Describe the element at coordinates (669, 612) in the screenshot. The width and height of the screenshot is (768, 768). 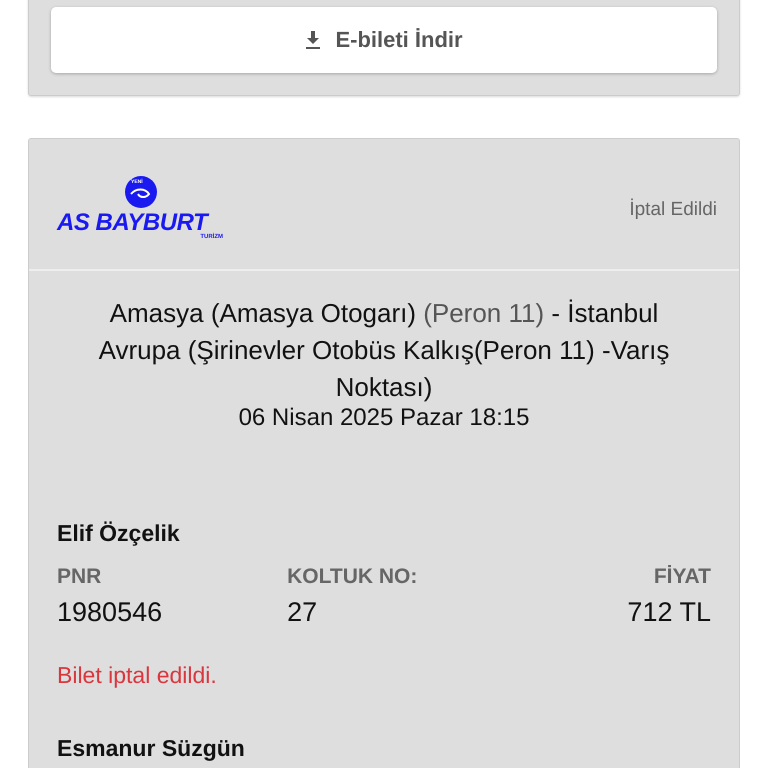
I see `field-value: 712 TL` at that location.